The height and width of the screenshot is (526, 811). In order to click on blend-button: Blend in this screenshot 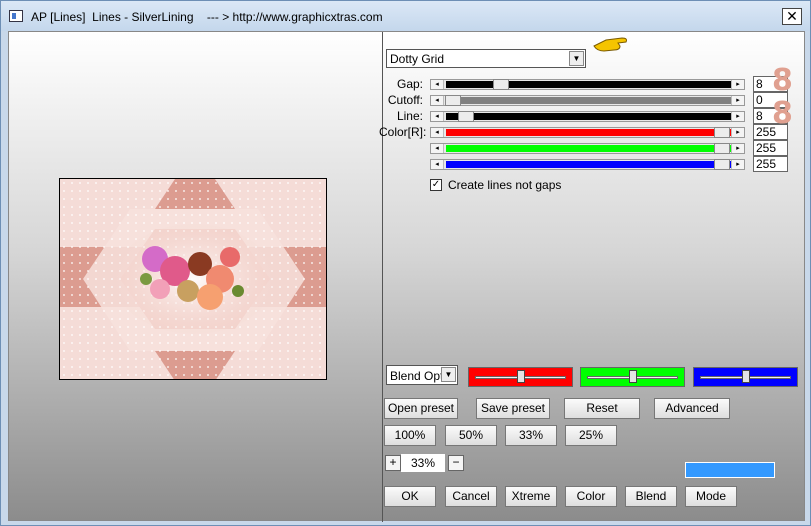, I will do `click(651, 496)`.